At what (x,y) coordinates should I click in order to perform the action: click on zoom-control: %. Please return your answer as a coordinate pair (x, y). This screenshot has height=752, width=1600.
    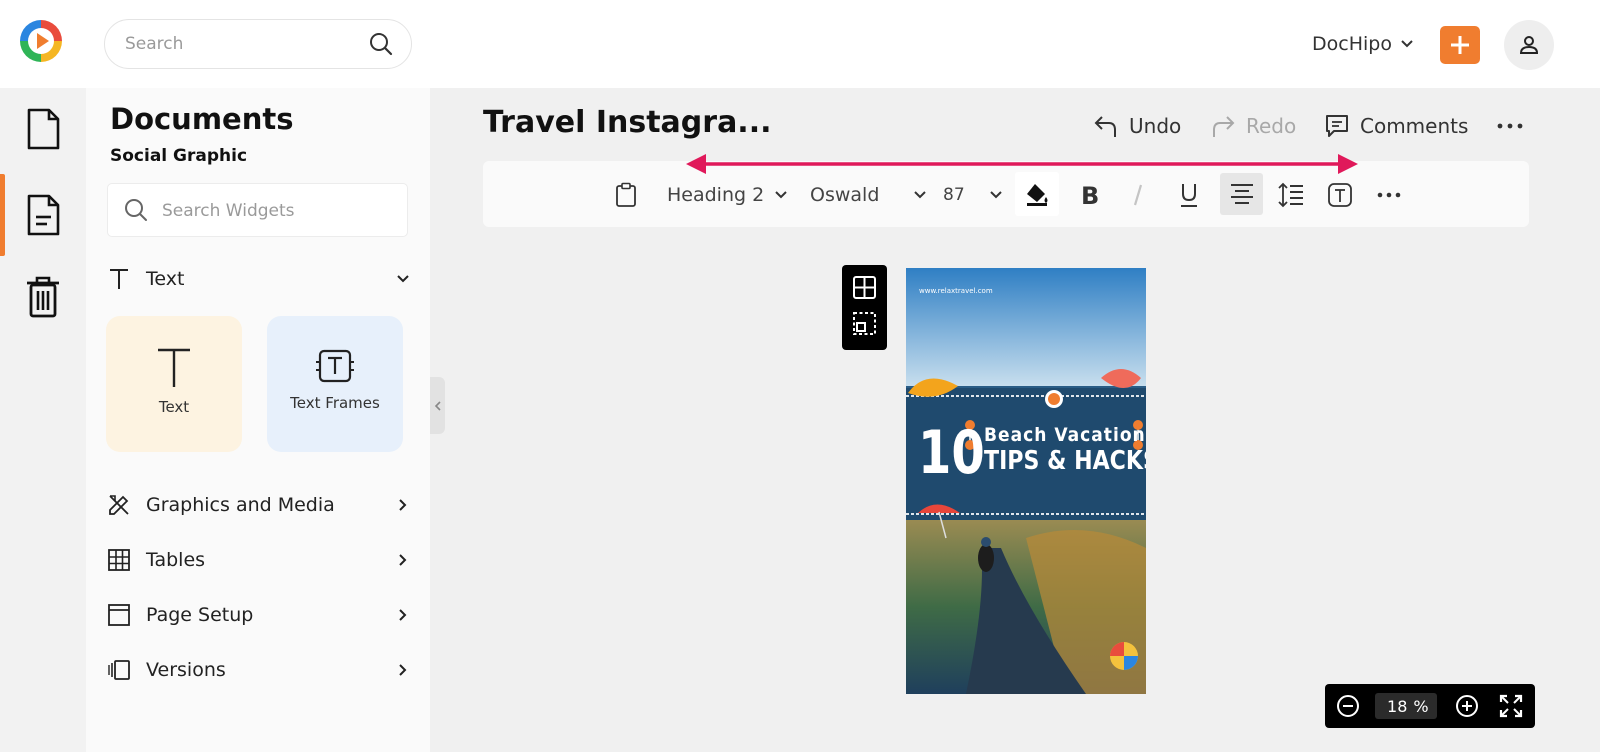
    Looking at the image, I should click on (1430, 706).